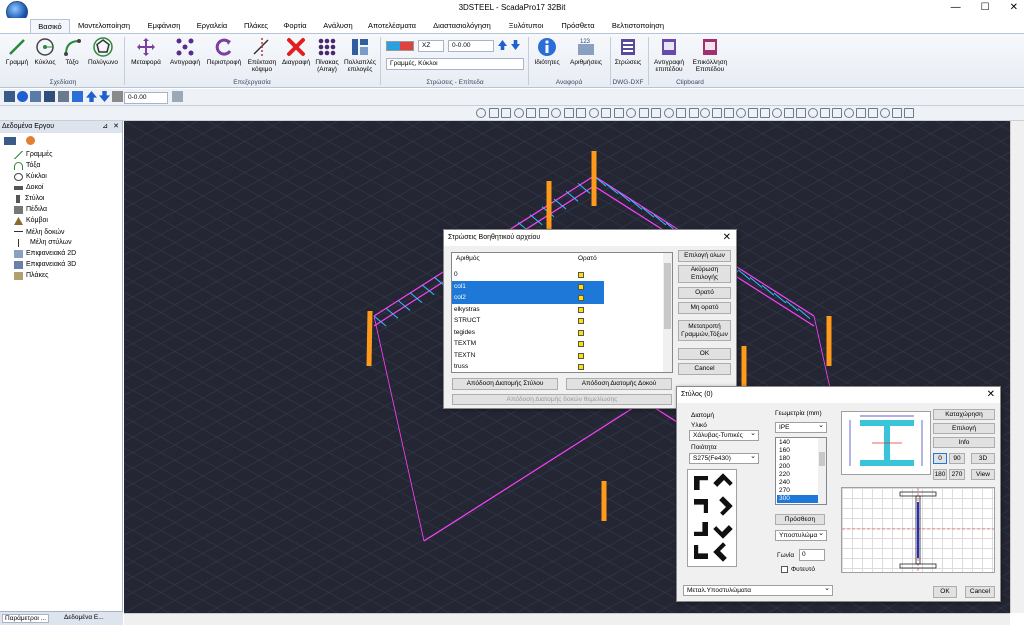 The image size is (1024, 625). What do you see at coordinates (940, 458) in the screenshot?
I see `rotation-0-button: 0` at bounding box center [940, 458].